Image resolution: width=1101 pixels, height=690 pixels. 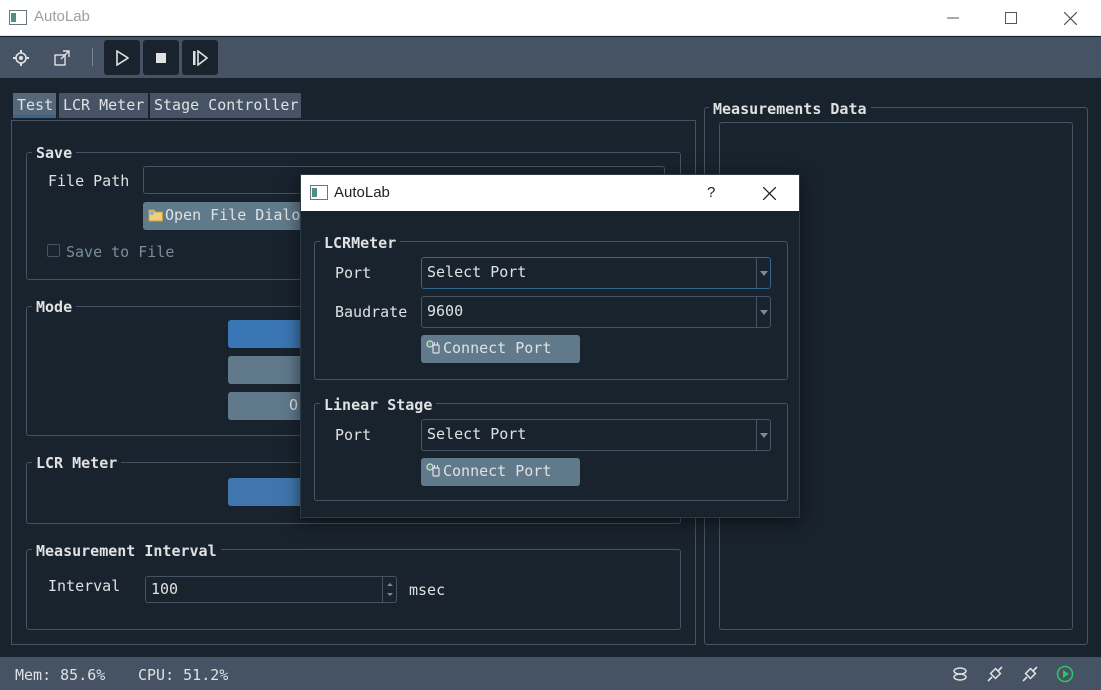 I want to click on play-icon, so click(x=122, y=57).